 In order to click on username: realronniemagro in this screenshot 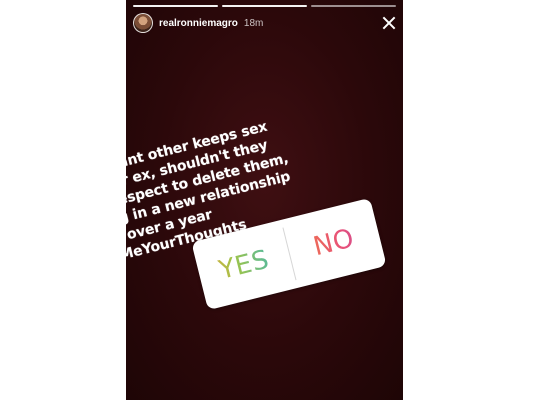, I will do `click(198, 23)`.